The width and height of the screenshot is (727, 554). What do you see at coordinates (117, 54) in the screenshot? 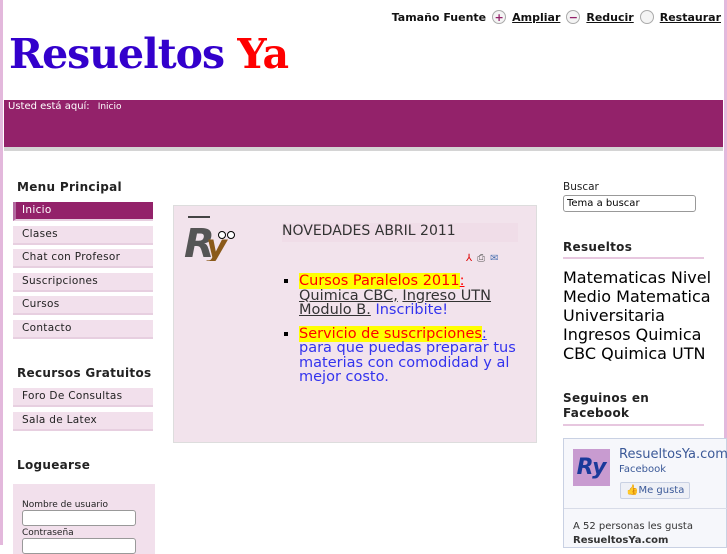
I see `logo-part1: Resueltos` at bounding box center [117, 54].